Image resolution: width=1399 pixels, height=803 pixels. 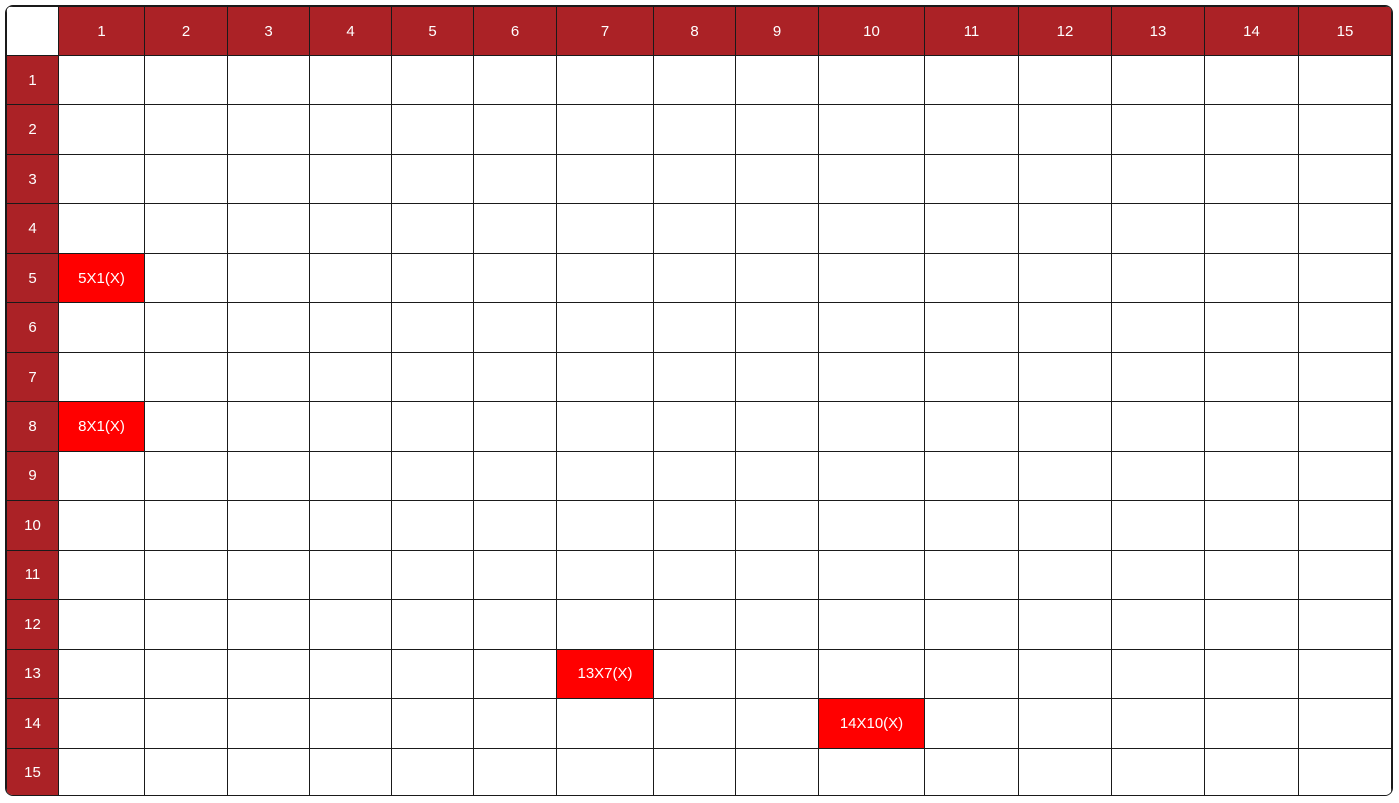 I want to click on marked-cell: 13X7(X), so click(x=605, y=674).